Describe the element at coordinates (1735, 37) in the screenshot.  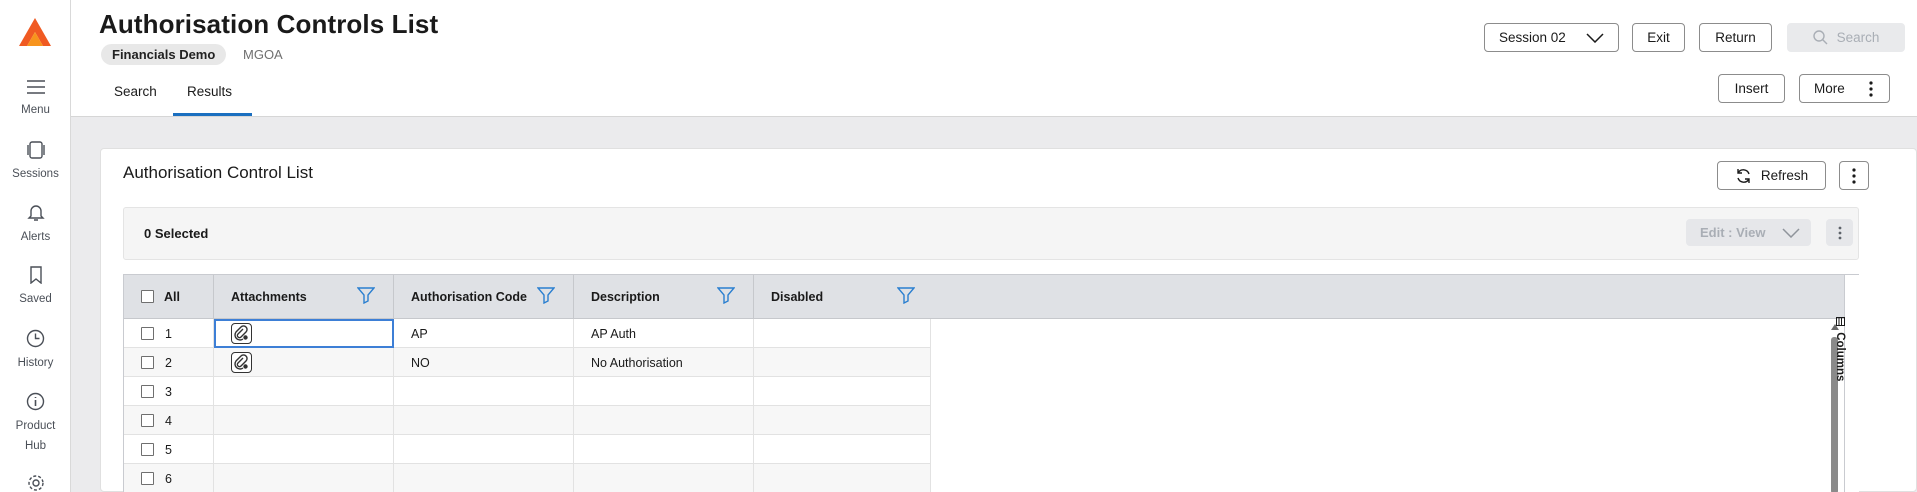
I see `return-button: Return` at that location.